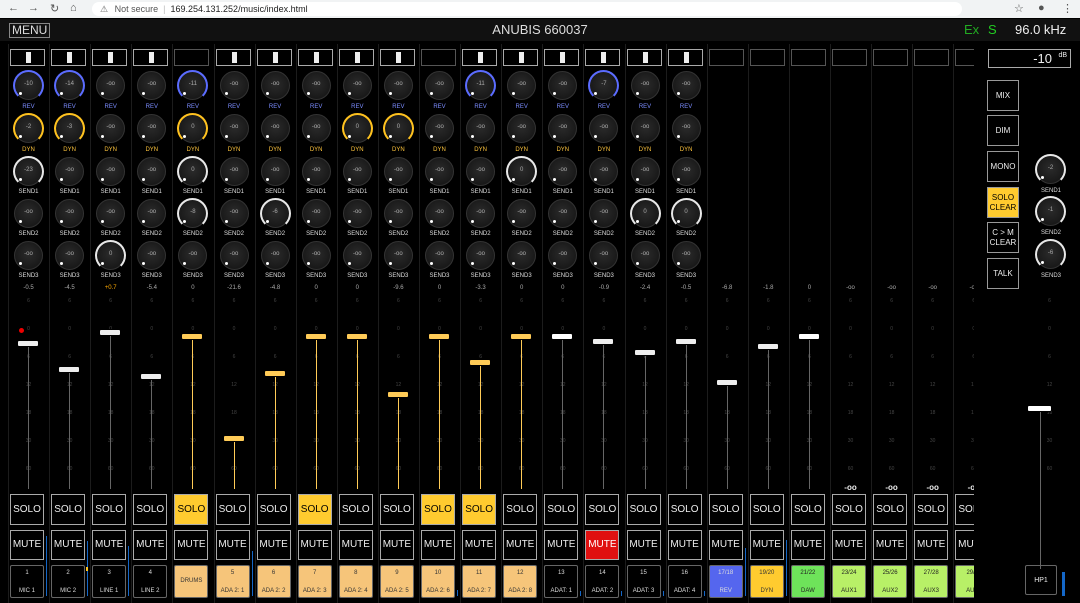 This screenshot has height=603, width=1080. Describe the element at coordinates (602, 581) in the screenshot. I see `channel-name: 14 ADAT: 2` at that location.